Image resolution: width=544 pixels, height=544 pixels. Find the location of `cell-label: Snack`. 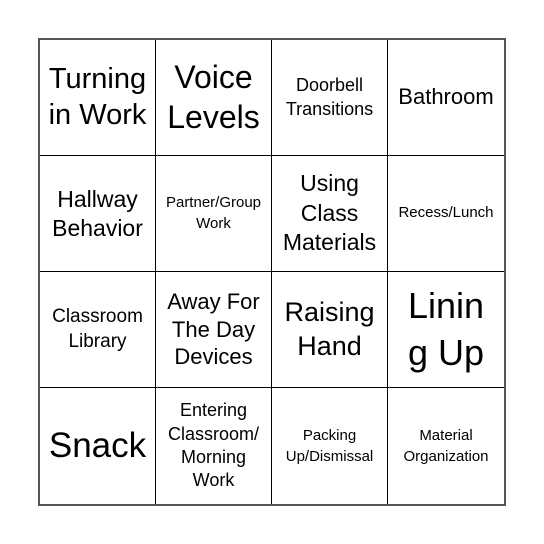

cell-label: Snack is located at coordinates (97, 445).